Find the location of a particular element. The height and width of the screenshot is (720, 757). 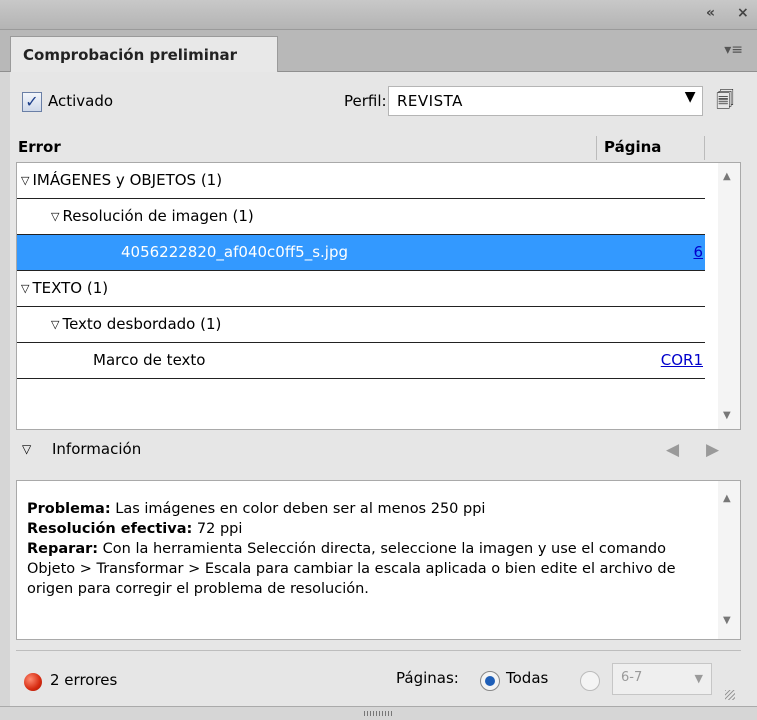

column-error: Error is located at coordinates (39, 147).